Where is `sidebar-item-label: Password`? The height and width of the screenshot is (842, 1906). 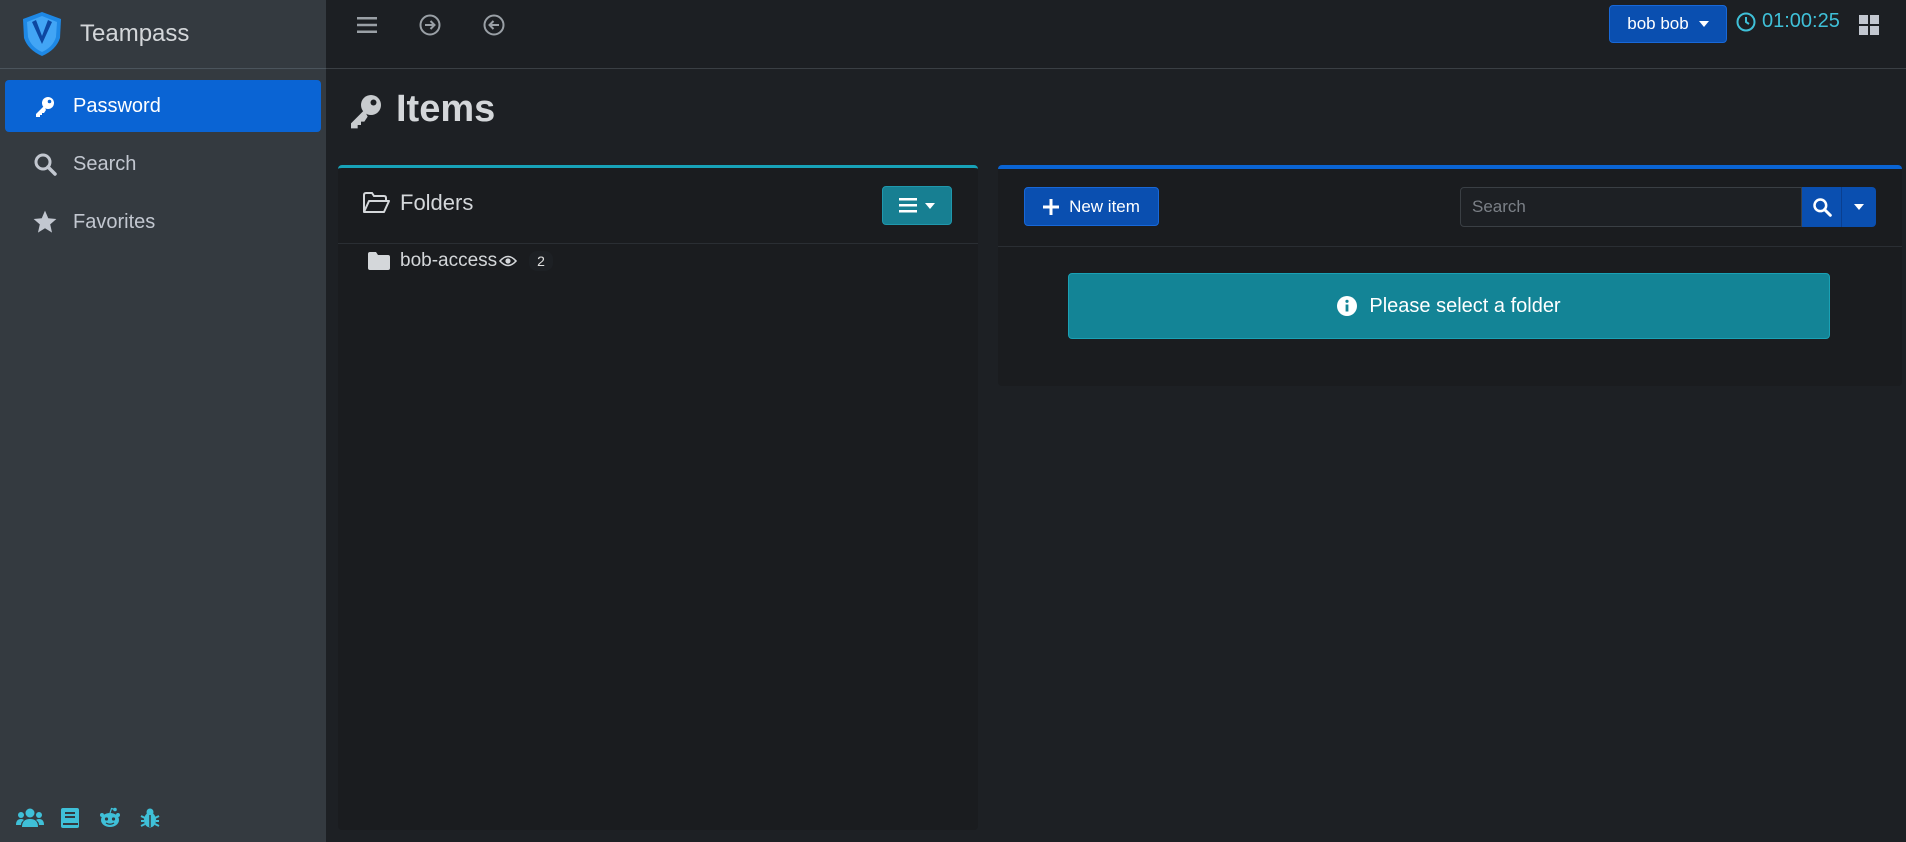 sidebar-item-label: Password is located at coordinates (117, 105).